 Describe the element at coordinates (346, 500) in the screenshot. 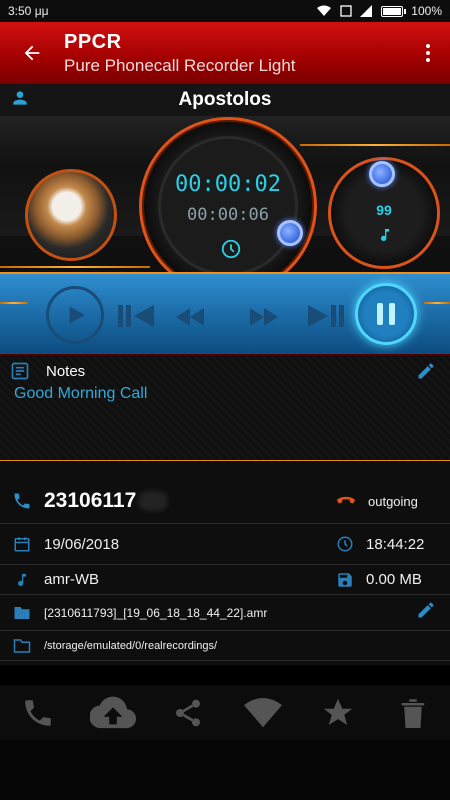

I see `call-end-icon` at that location.